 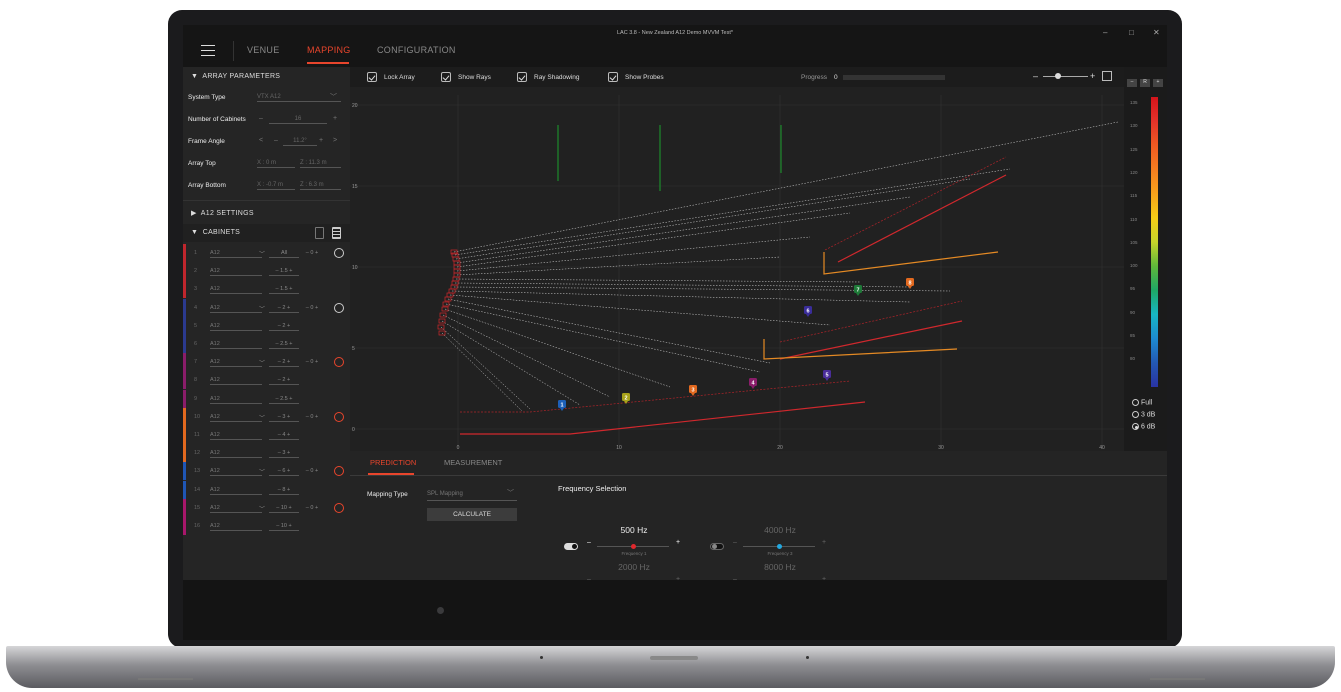 I want to click on tab-configuration: CONFIGURATION, so click(x=416, y=50).